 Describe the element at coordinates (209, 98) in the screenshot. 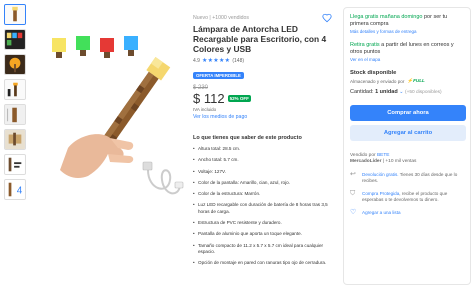

I see `current-price: $ 112` at that location.